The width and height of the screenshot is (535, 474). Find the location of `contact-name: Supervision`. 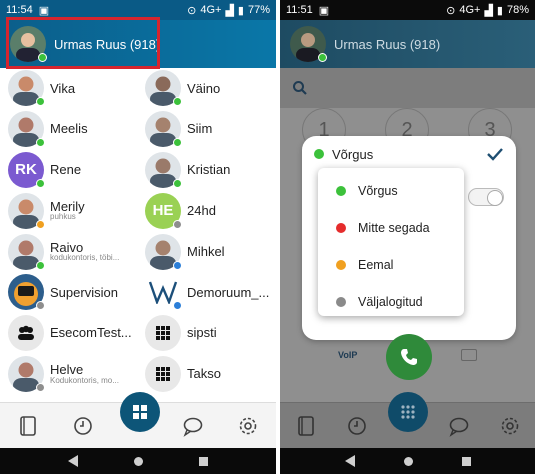

contact-name: Supervision is located at coordinates (84, 292).